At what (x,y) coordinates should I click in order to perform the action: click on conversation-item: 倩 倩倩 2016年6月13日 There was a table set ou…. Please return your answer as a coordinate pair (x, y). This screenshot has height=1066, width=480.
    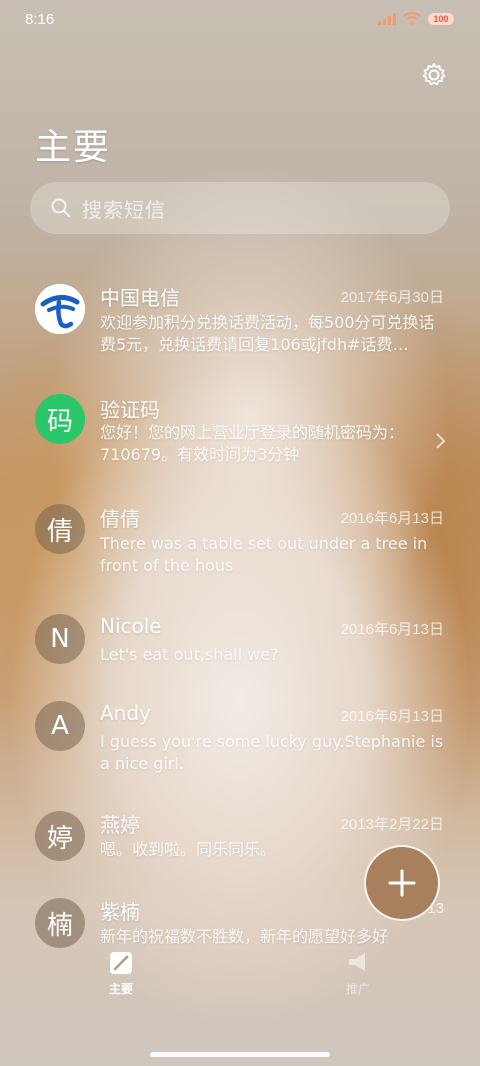
    Looking at the image, I should click on (240, 553).